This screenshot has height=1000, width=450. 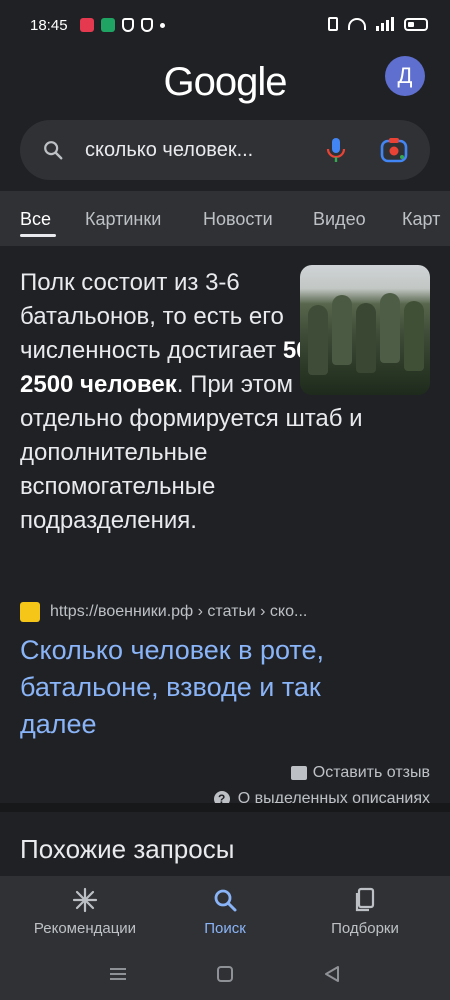 What do you see at coordinates (394, 150) in the screenshot?
I see `google-lens-icon` at bounding box center [394, 150].